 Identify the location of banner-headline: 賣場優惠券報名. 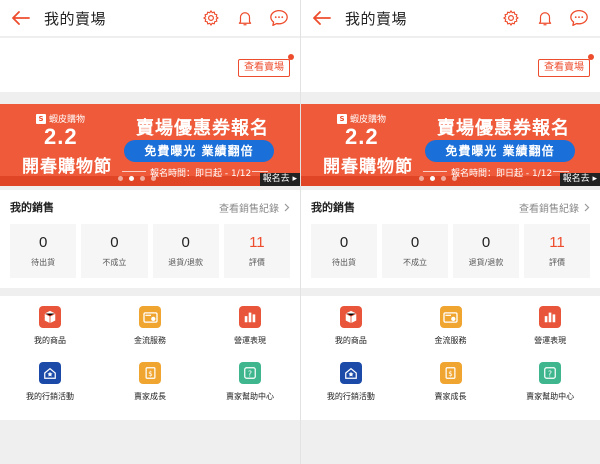
(503, 128).